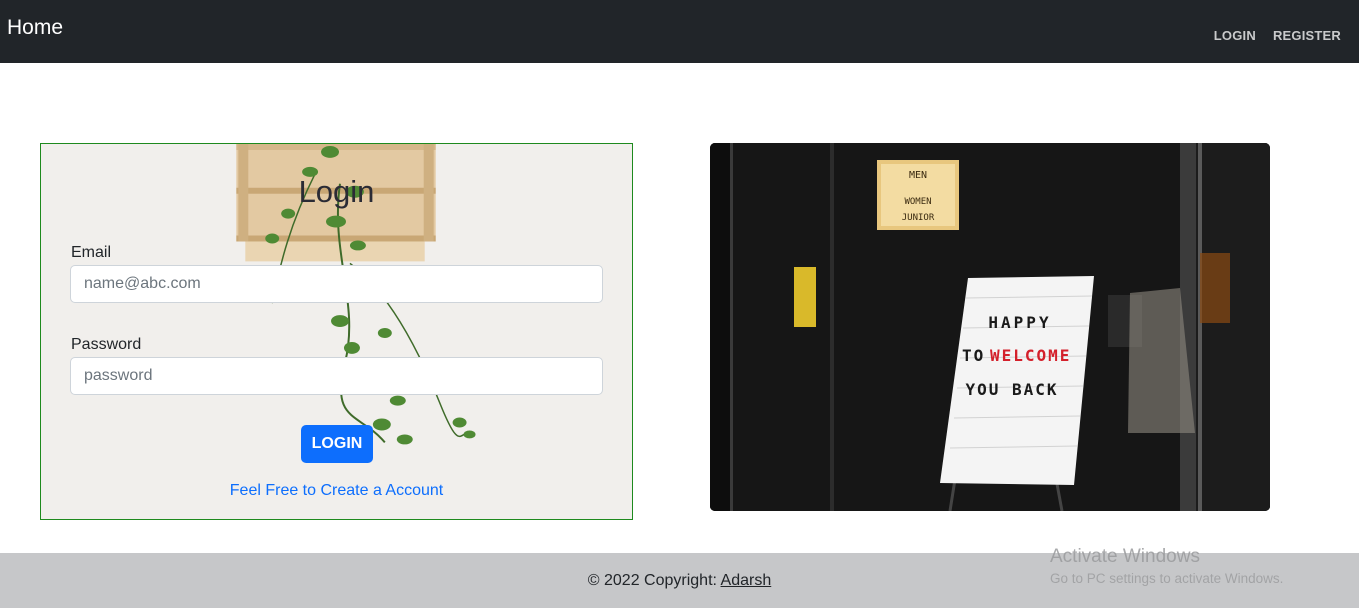 The width and height of the screenshot is (1359, 608). I want to click on board-line-to: TO, so click(973, 355).